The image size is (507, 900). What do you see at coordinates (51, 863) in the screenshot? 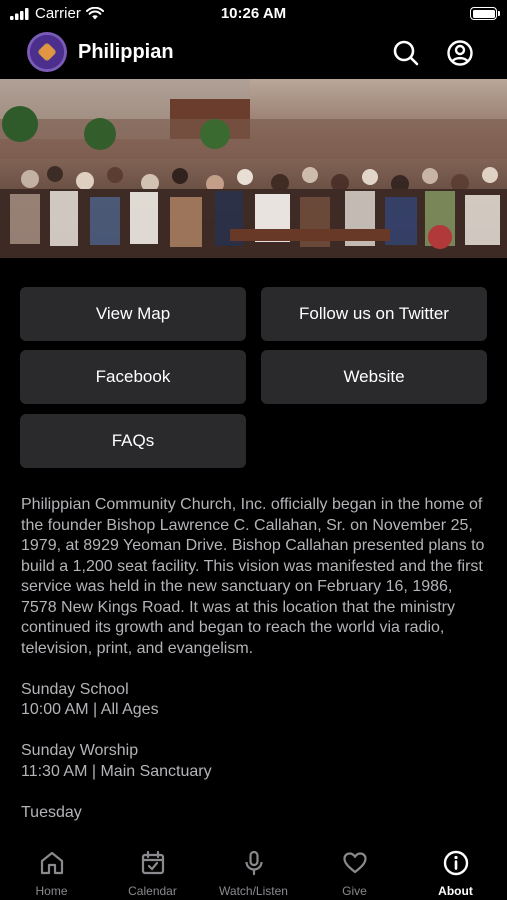
I see `home-icon` at bounding box center [51, 863].